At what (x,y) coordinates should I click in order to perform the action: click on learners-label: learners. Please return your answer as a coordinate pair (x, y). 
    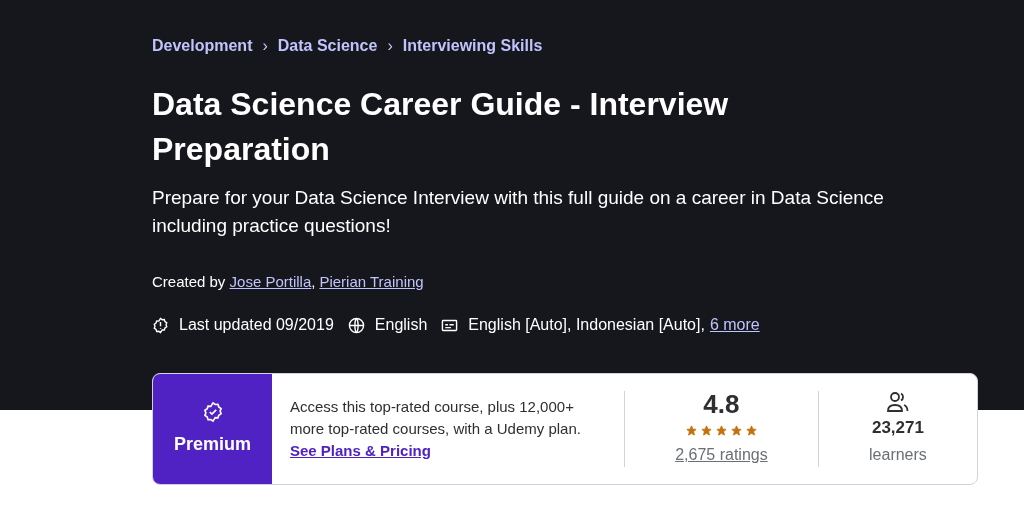
    Looking at the image, I should click on (898, 455).